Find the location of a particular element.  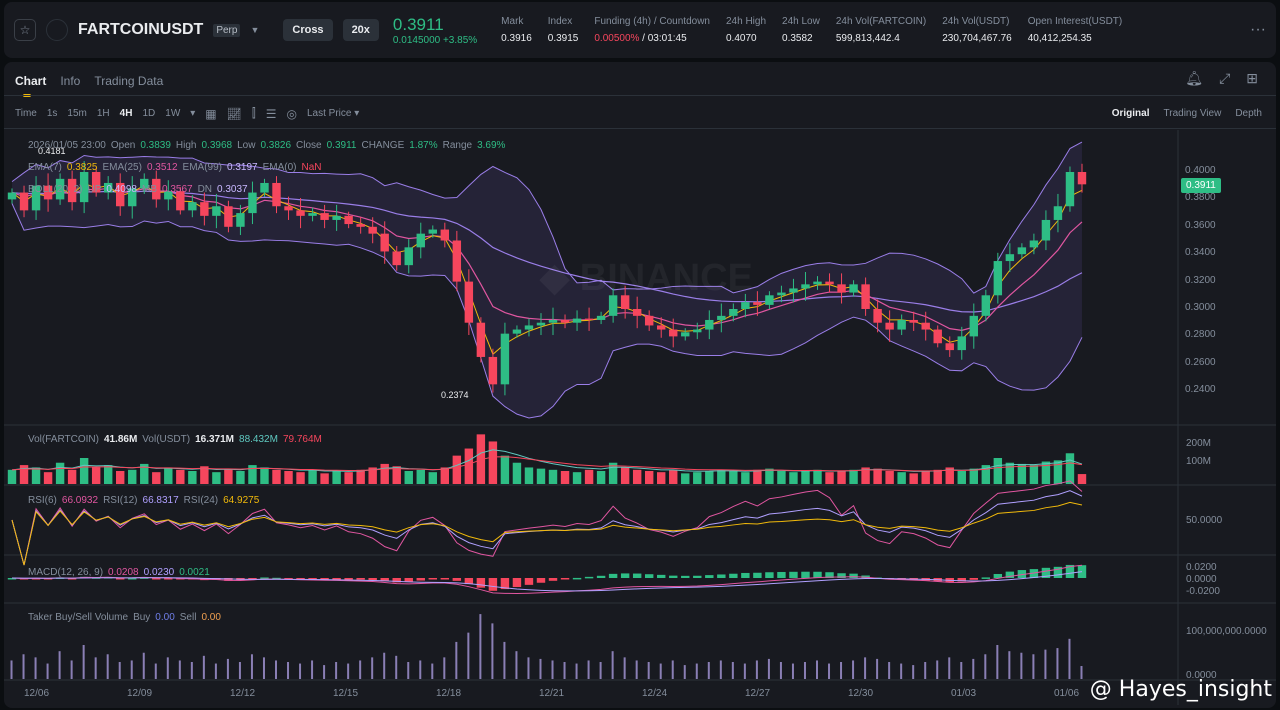

legend-label: RSI(12) is located at coordinates (120, 500).